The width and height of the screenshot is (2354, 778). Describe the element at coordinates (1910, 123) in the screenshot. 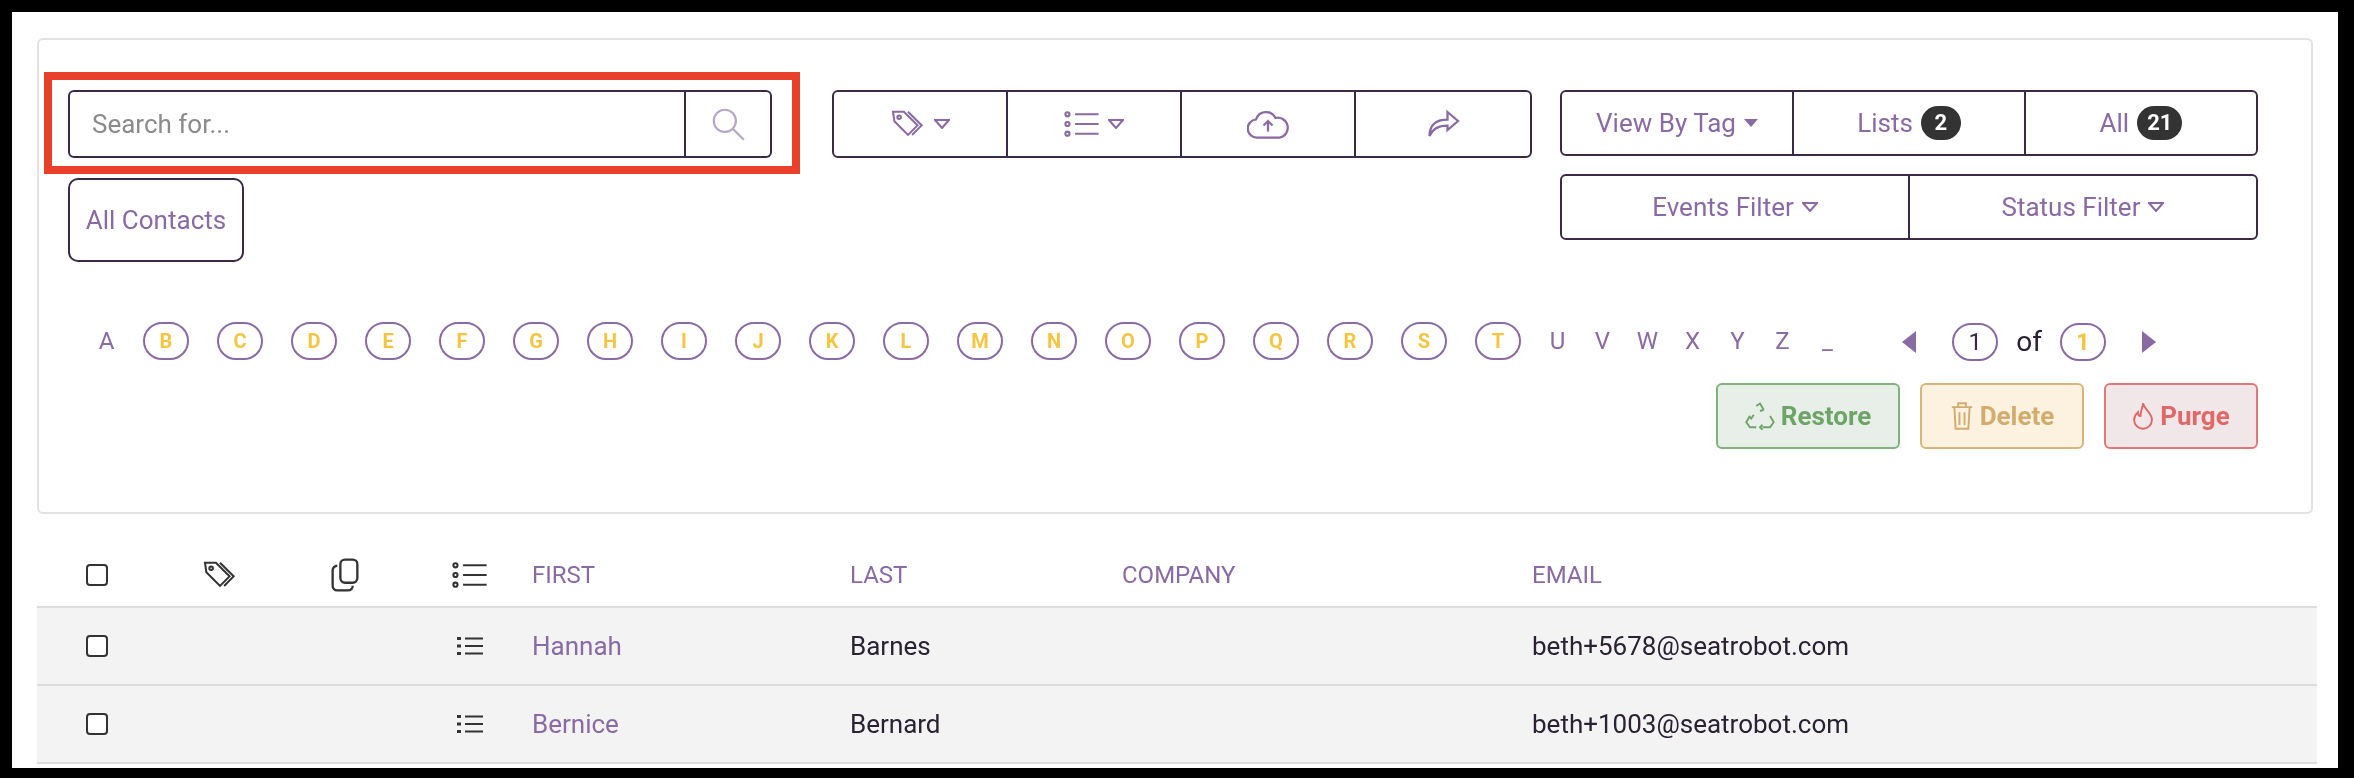

I see `counter-tab: Lists 2` at that location.